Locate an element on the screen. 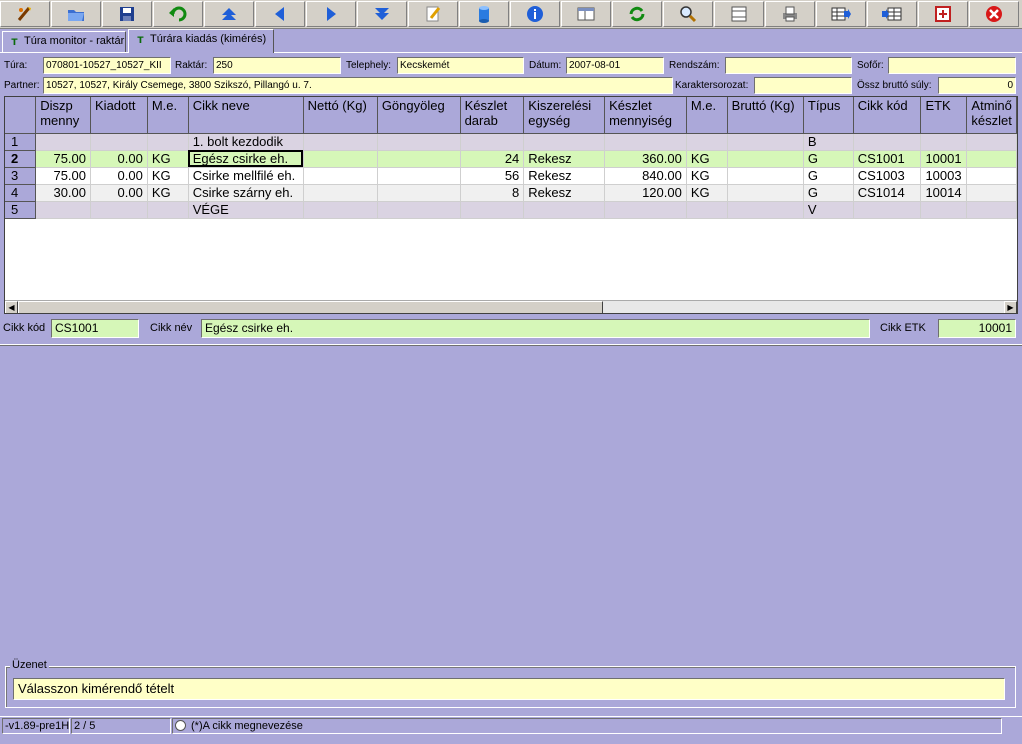 The width and height of the screenshot is (1022, 744). table-row: 5 VÉGE V is located at coordinates (511, 210).